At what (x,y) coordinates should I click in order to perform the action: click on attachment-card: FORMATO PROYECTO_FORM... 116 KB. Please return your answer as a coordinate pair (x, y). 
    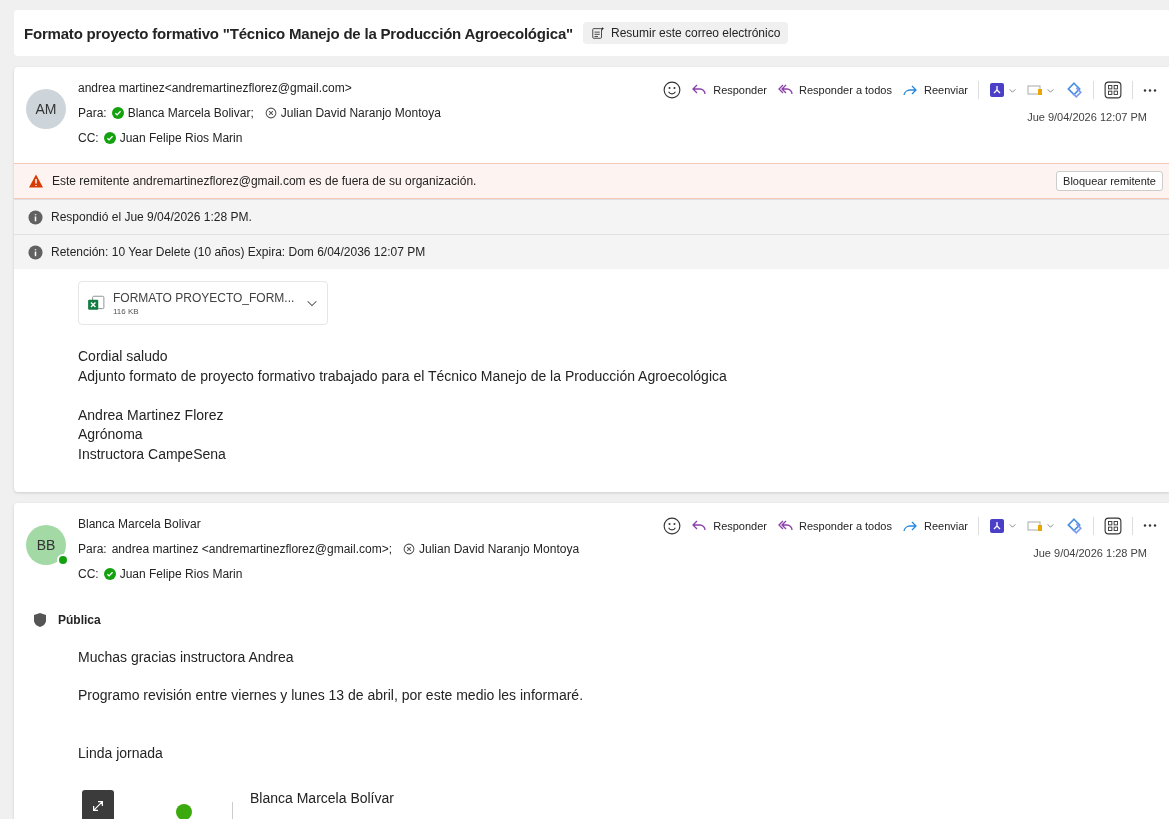
    Looking at the image, I should click on (203, 303).